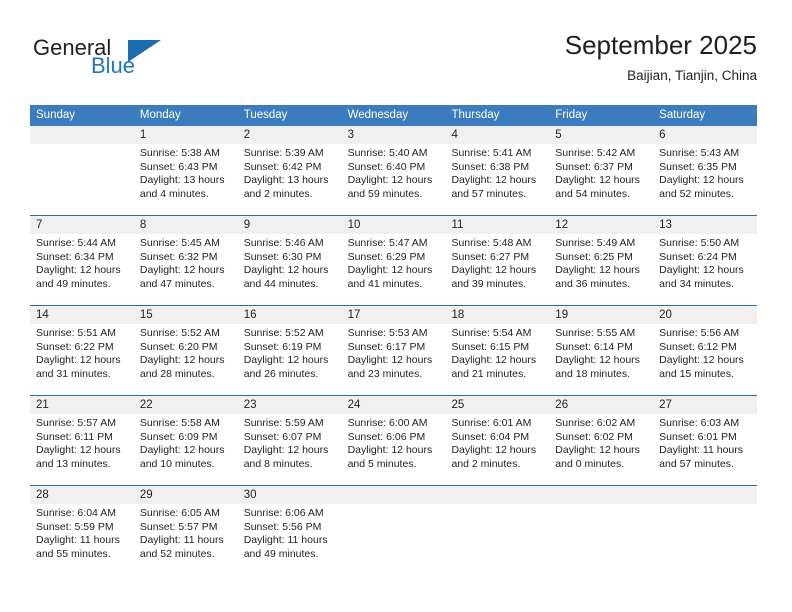  What do you see at coordinates (387, 243) in the screenshot?
I see `day-detail-line: Sunrise: 5:47 AM` at bounding box center [387, 243].